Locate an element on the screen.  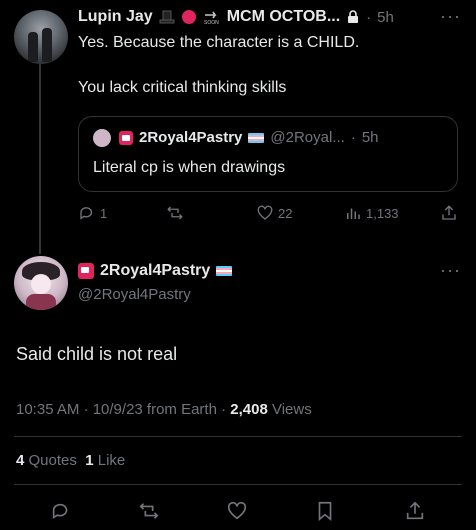
reply-time: 5h is located at coordinates (385, 17).